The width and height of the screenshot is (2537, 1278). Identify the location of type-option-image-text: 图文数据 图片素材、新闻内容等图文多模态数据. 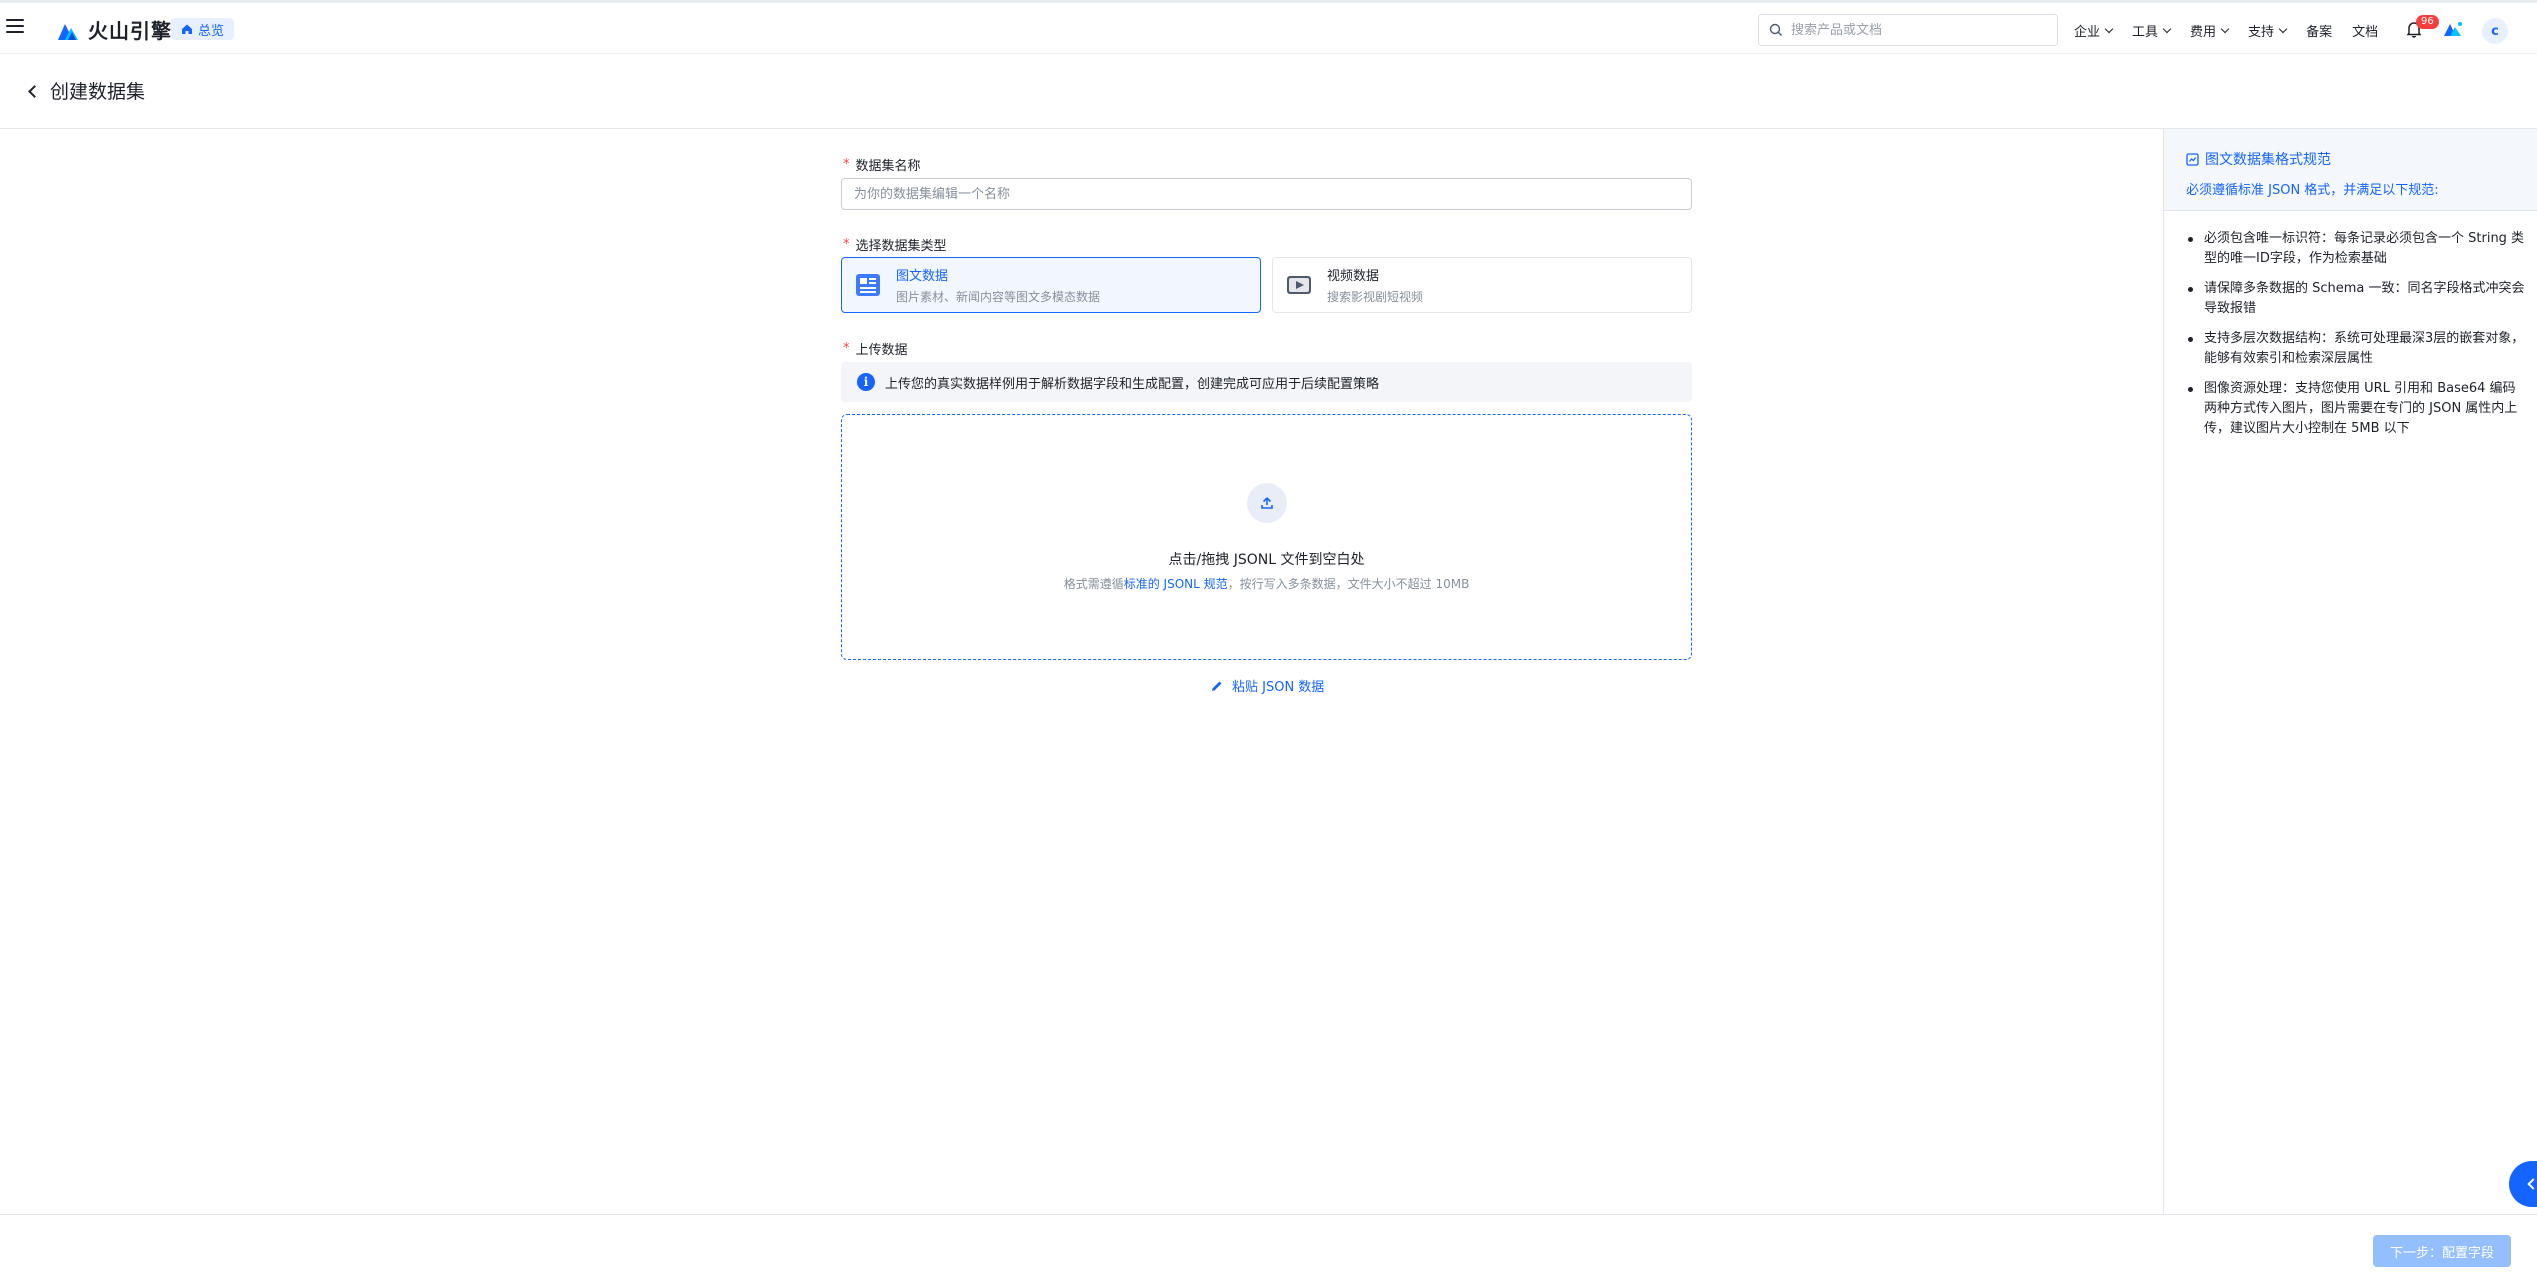
(1051, 285).